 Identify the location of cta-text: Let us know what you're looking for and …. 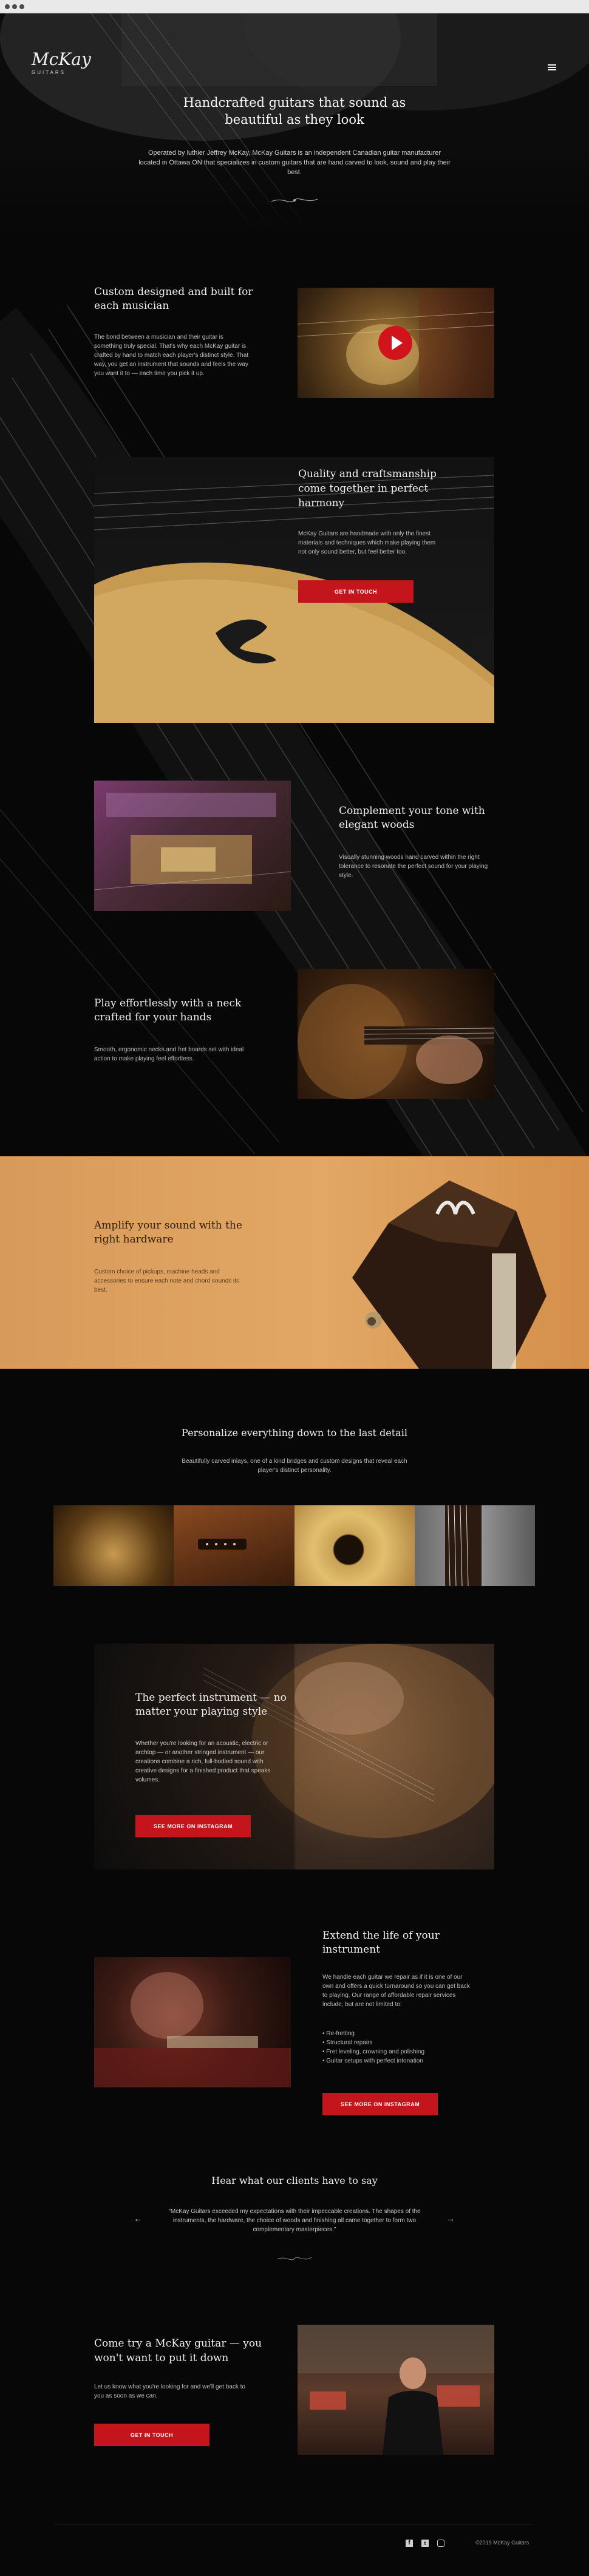
(169, 2391).